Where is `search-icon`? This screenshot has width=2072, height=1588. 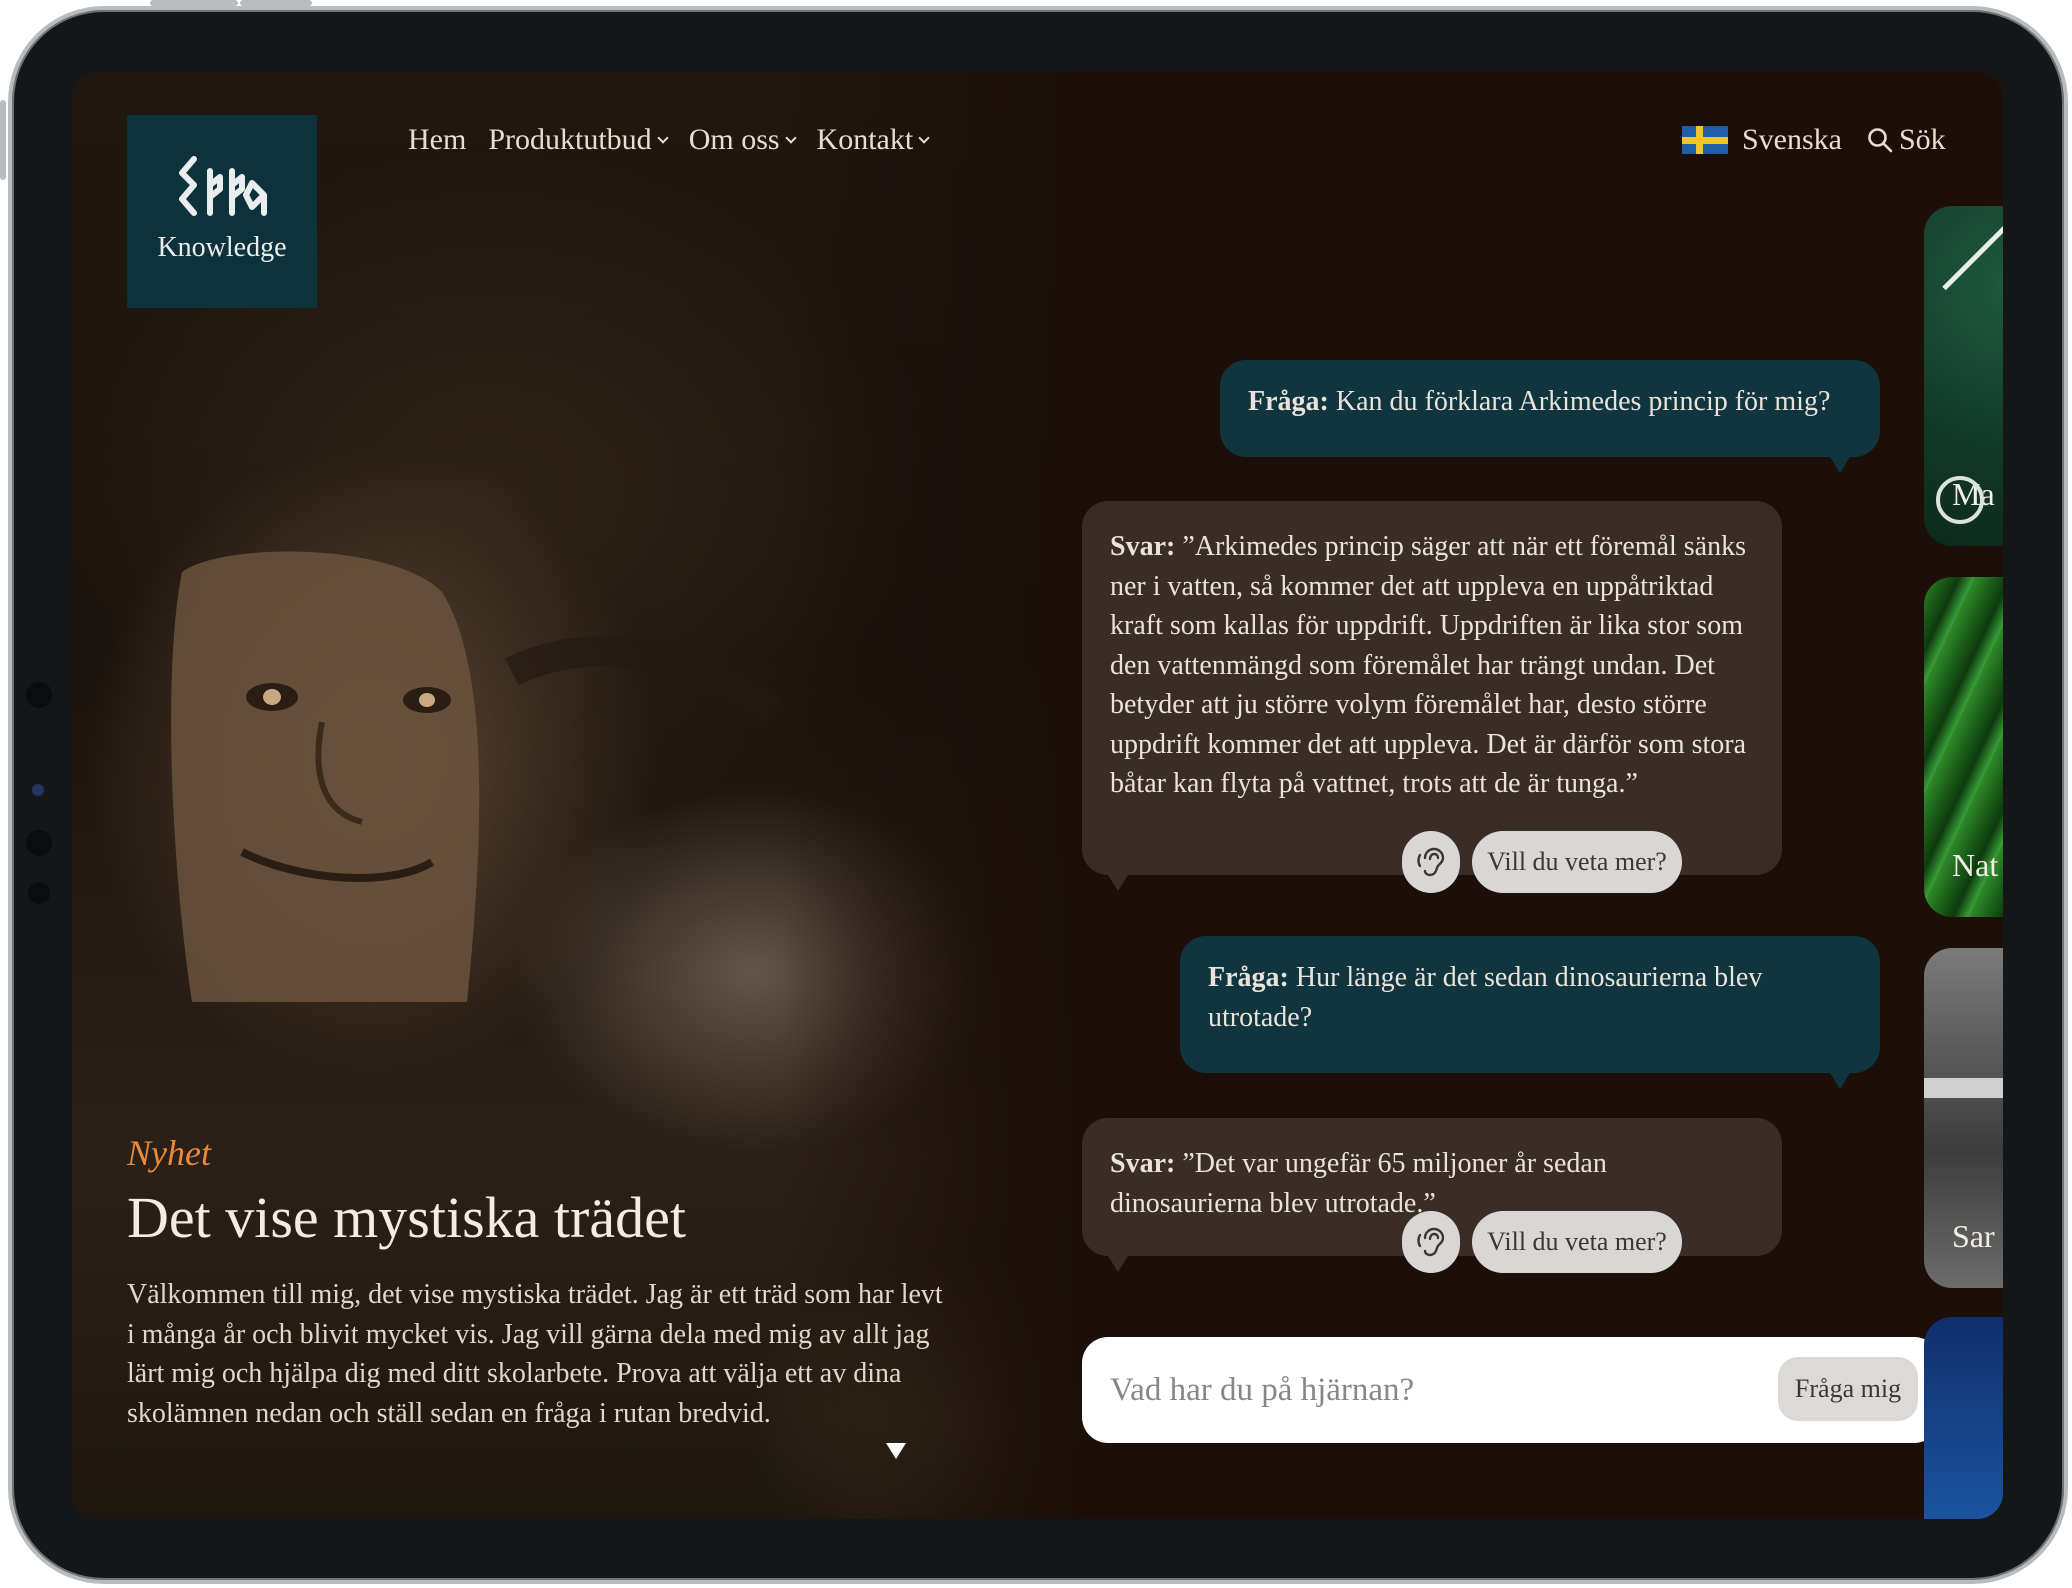
search-icon is located at coordinates (1880, 140).